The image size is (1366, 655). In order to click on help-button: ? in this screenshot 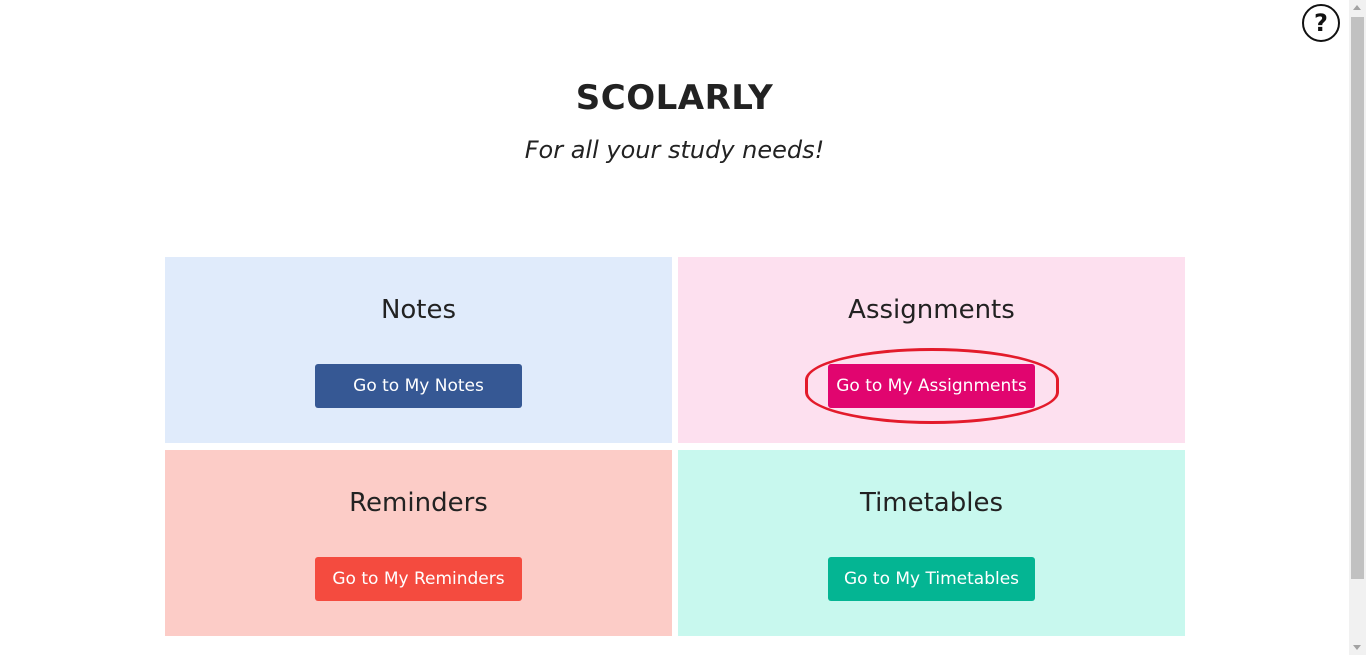, I will do `click(1321, 23)`.